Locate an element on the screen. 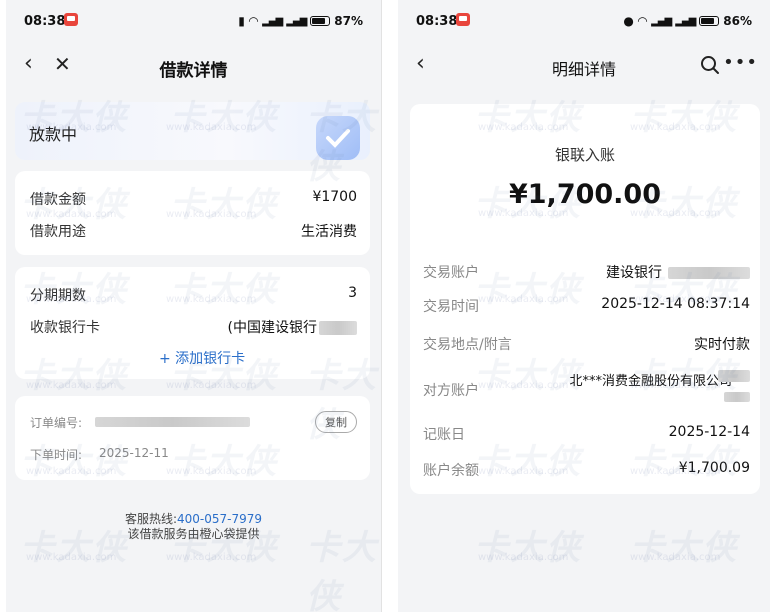 Image resolution: width=776 pixels, height=612 pixels. installment-card: 分期期数 3 收款银行卡 (中国建设银行 + 添加银行卡 is located at coordinates (192, 323).